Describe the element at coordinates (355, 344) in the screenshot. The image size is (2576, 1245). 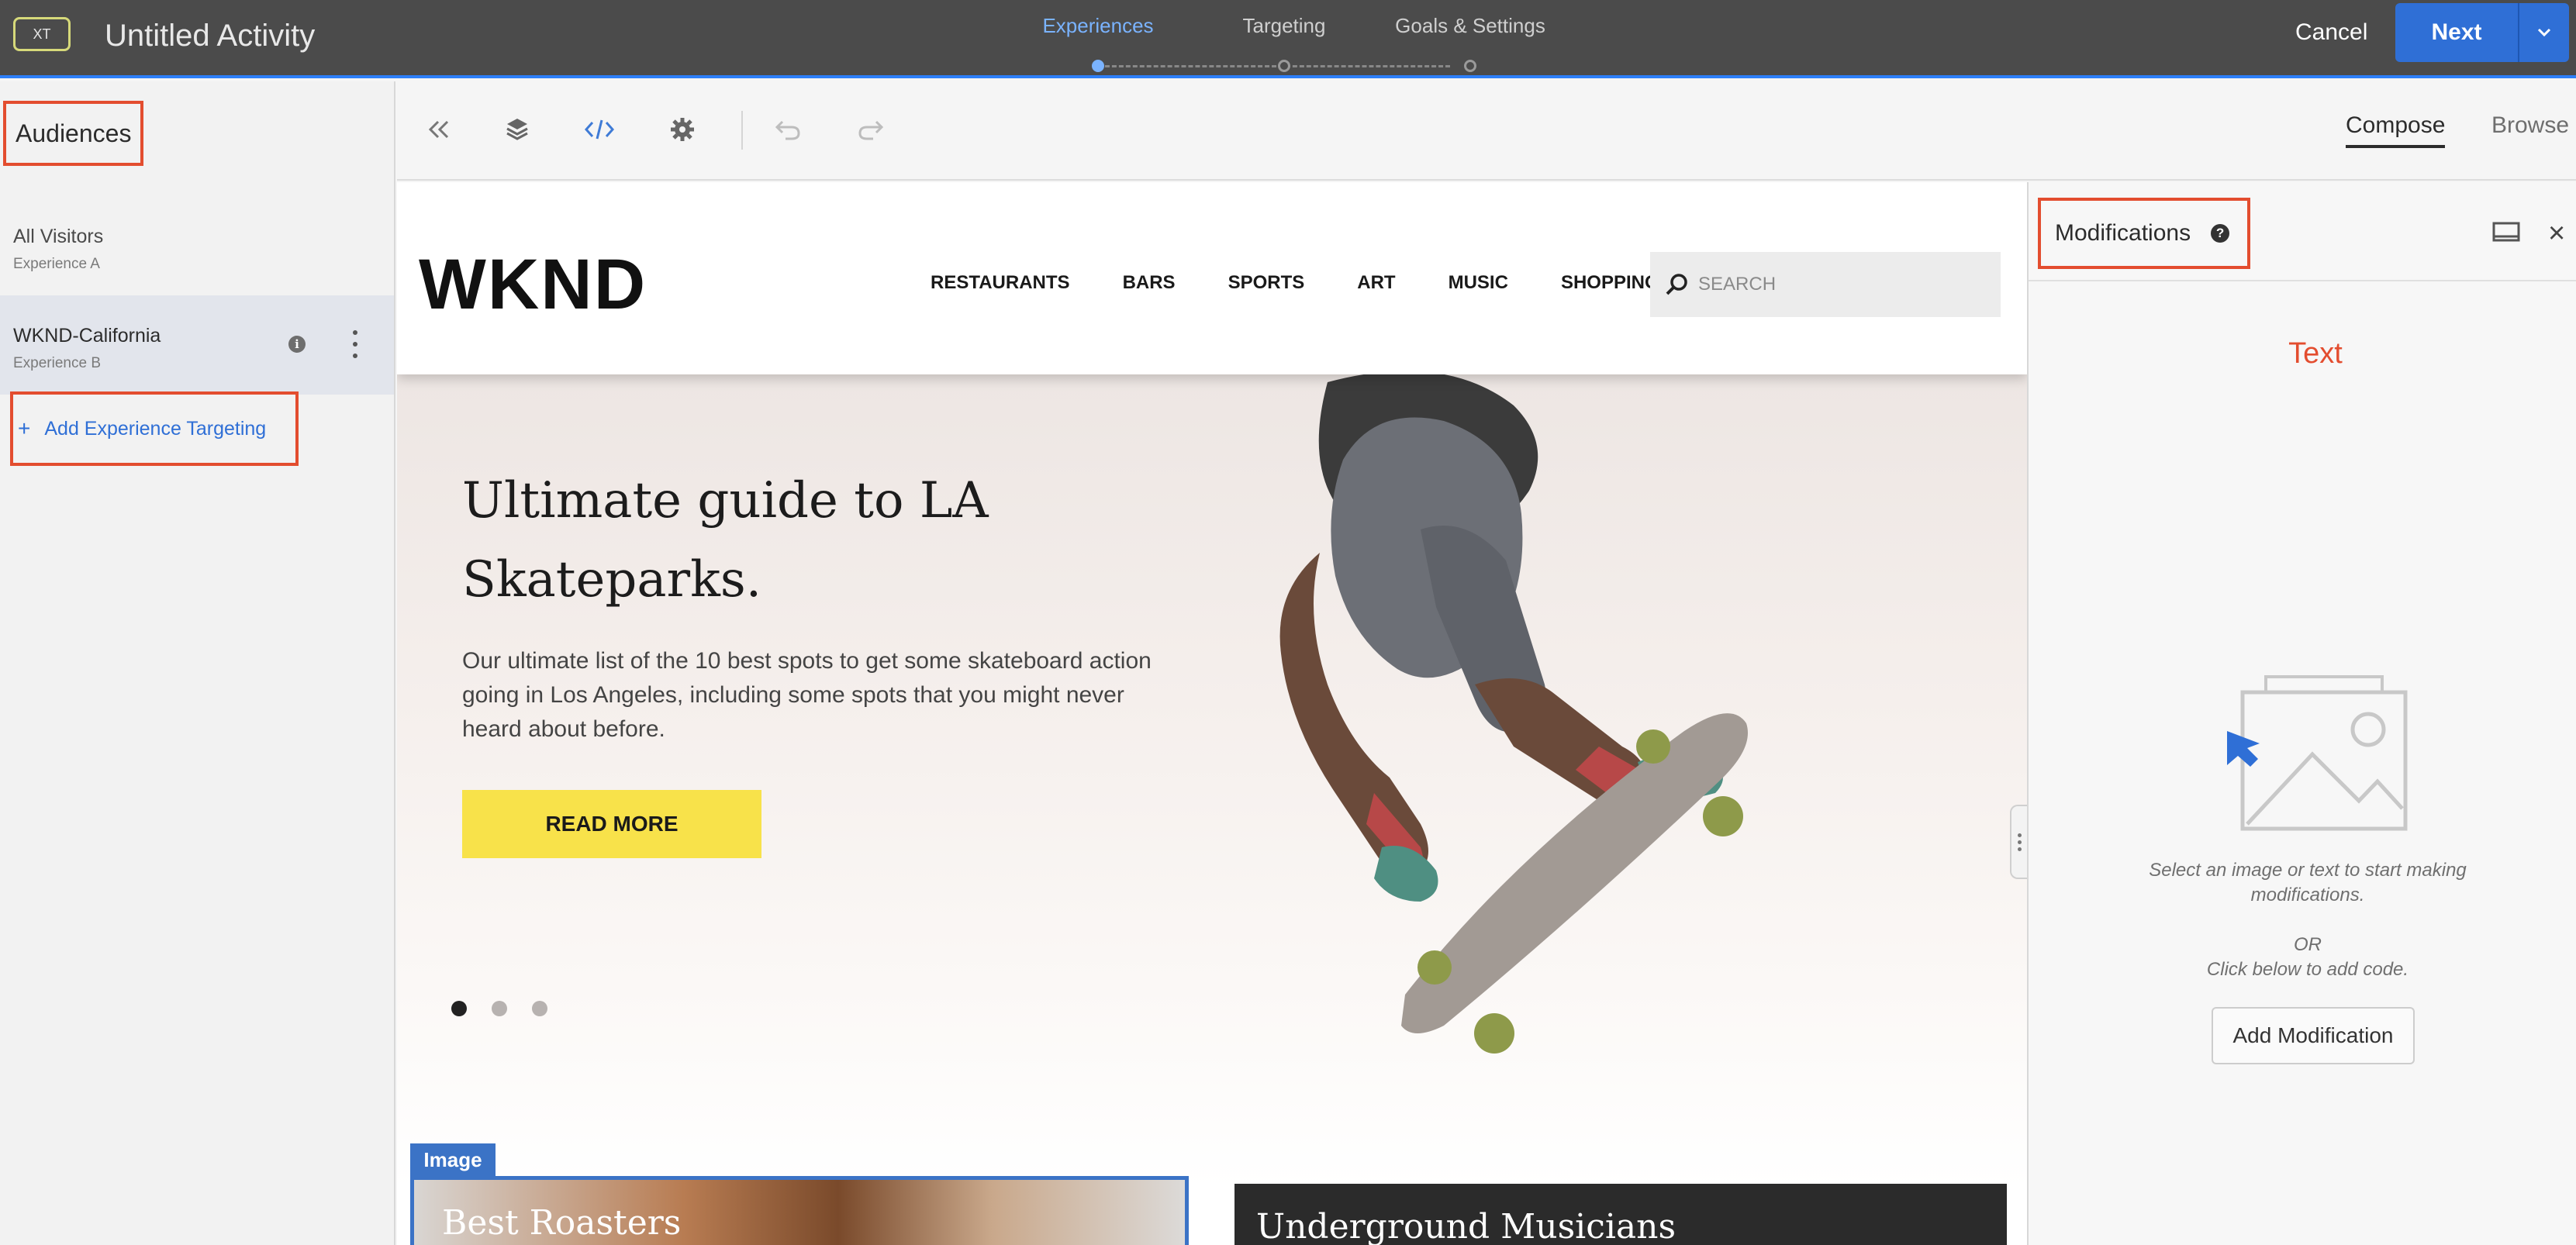
I see `more-options-icon` at that location.